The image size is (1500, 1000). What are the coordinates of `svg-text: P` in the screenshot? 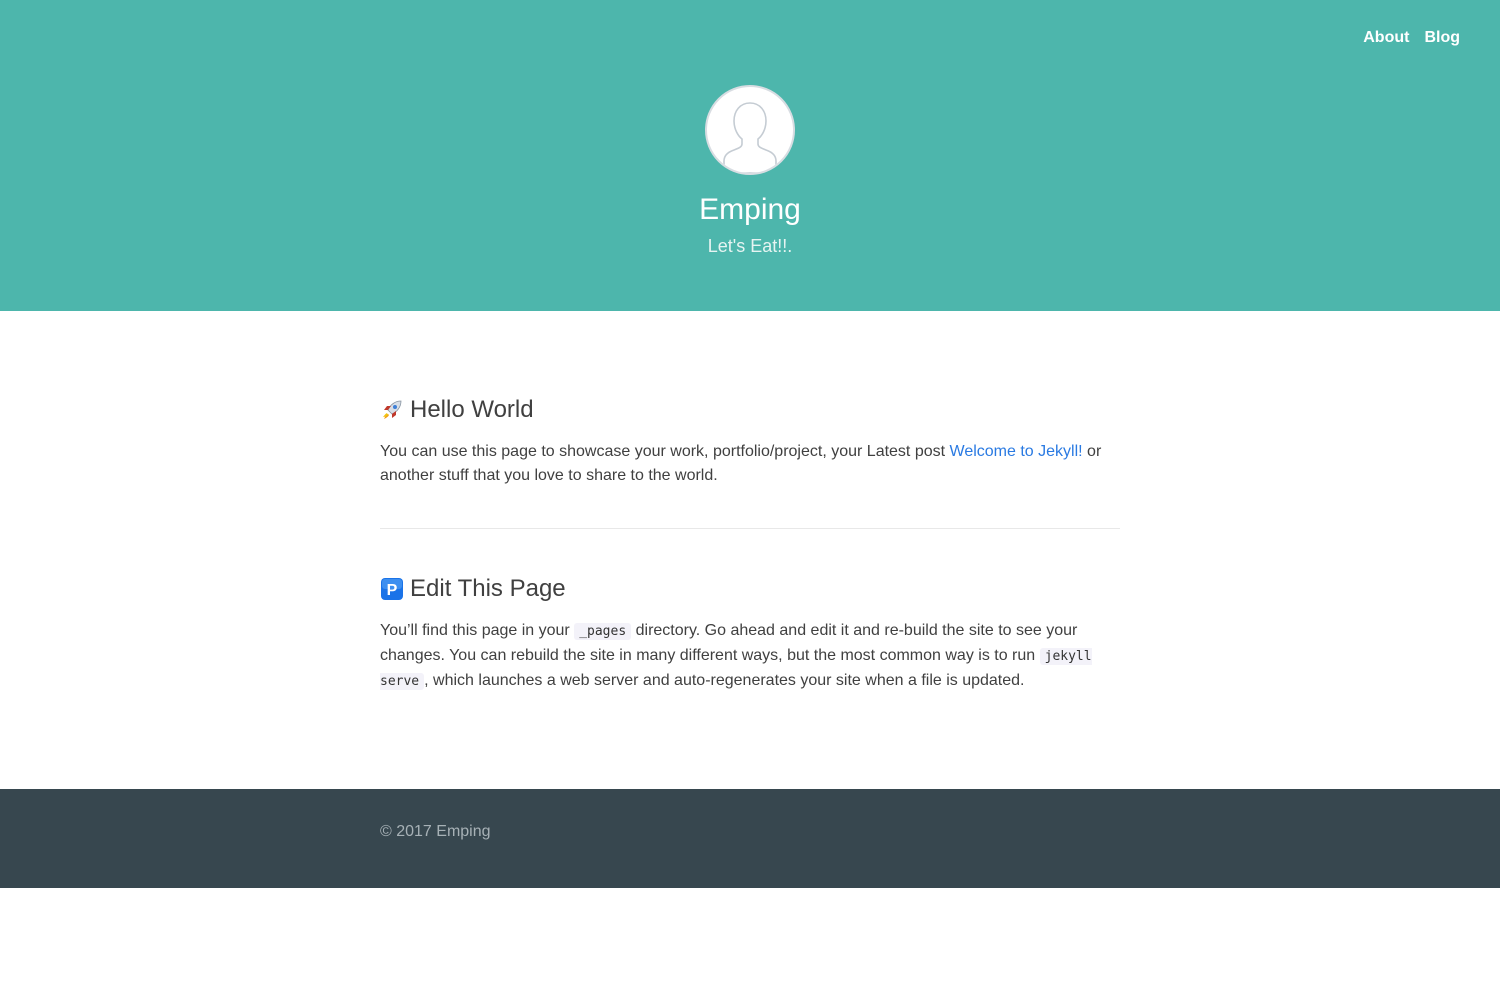 It's located at (392, 590).